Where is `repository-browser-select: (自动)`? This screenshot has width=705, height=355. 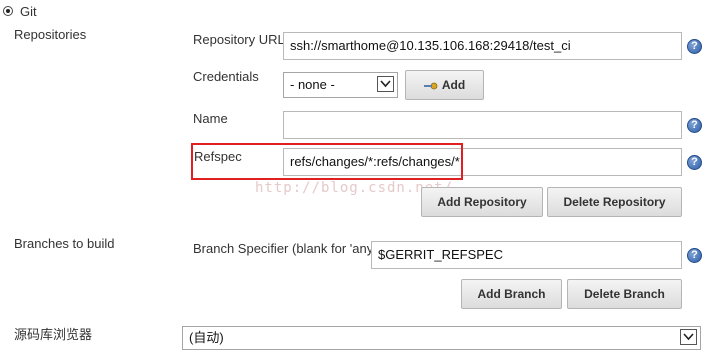
repository-browser-select: (自动) is located at coordinates (441, 338).